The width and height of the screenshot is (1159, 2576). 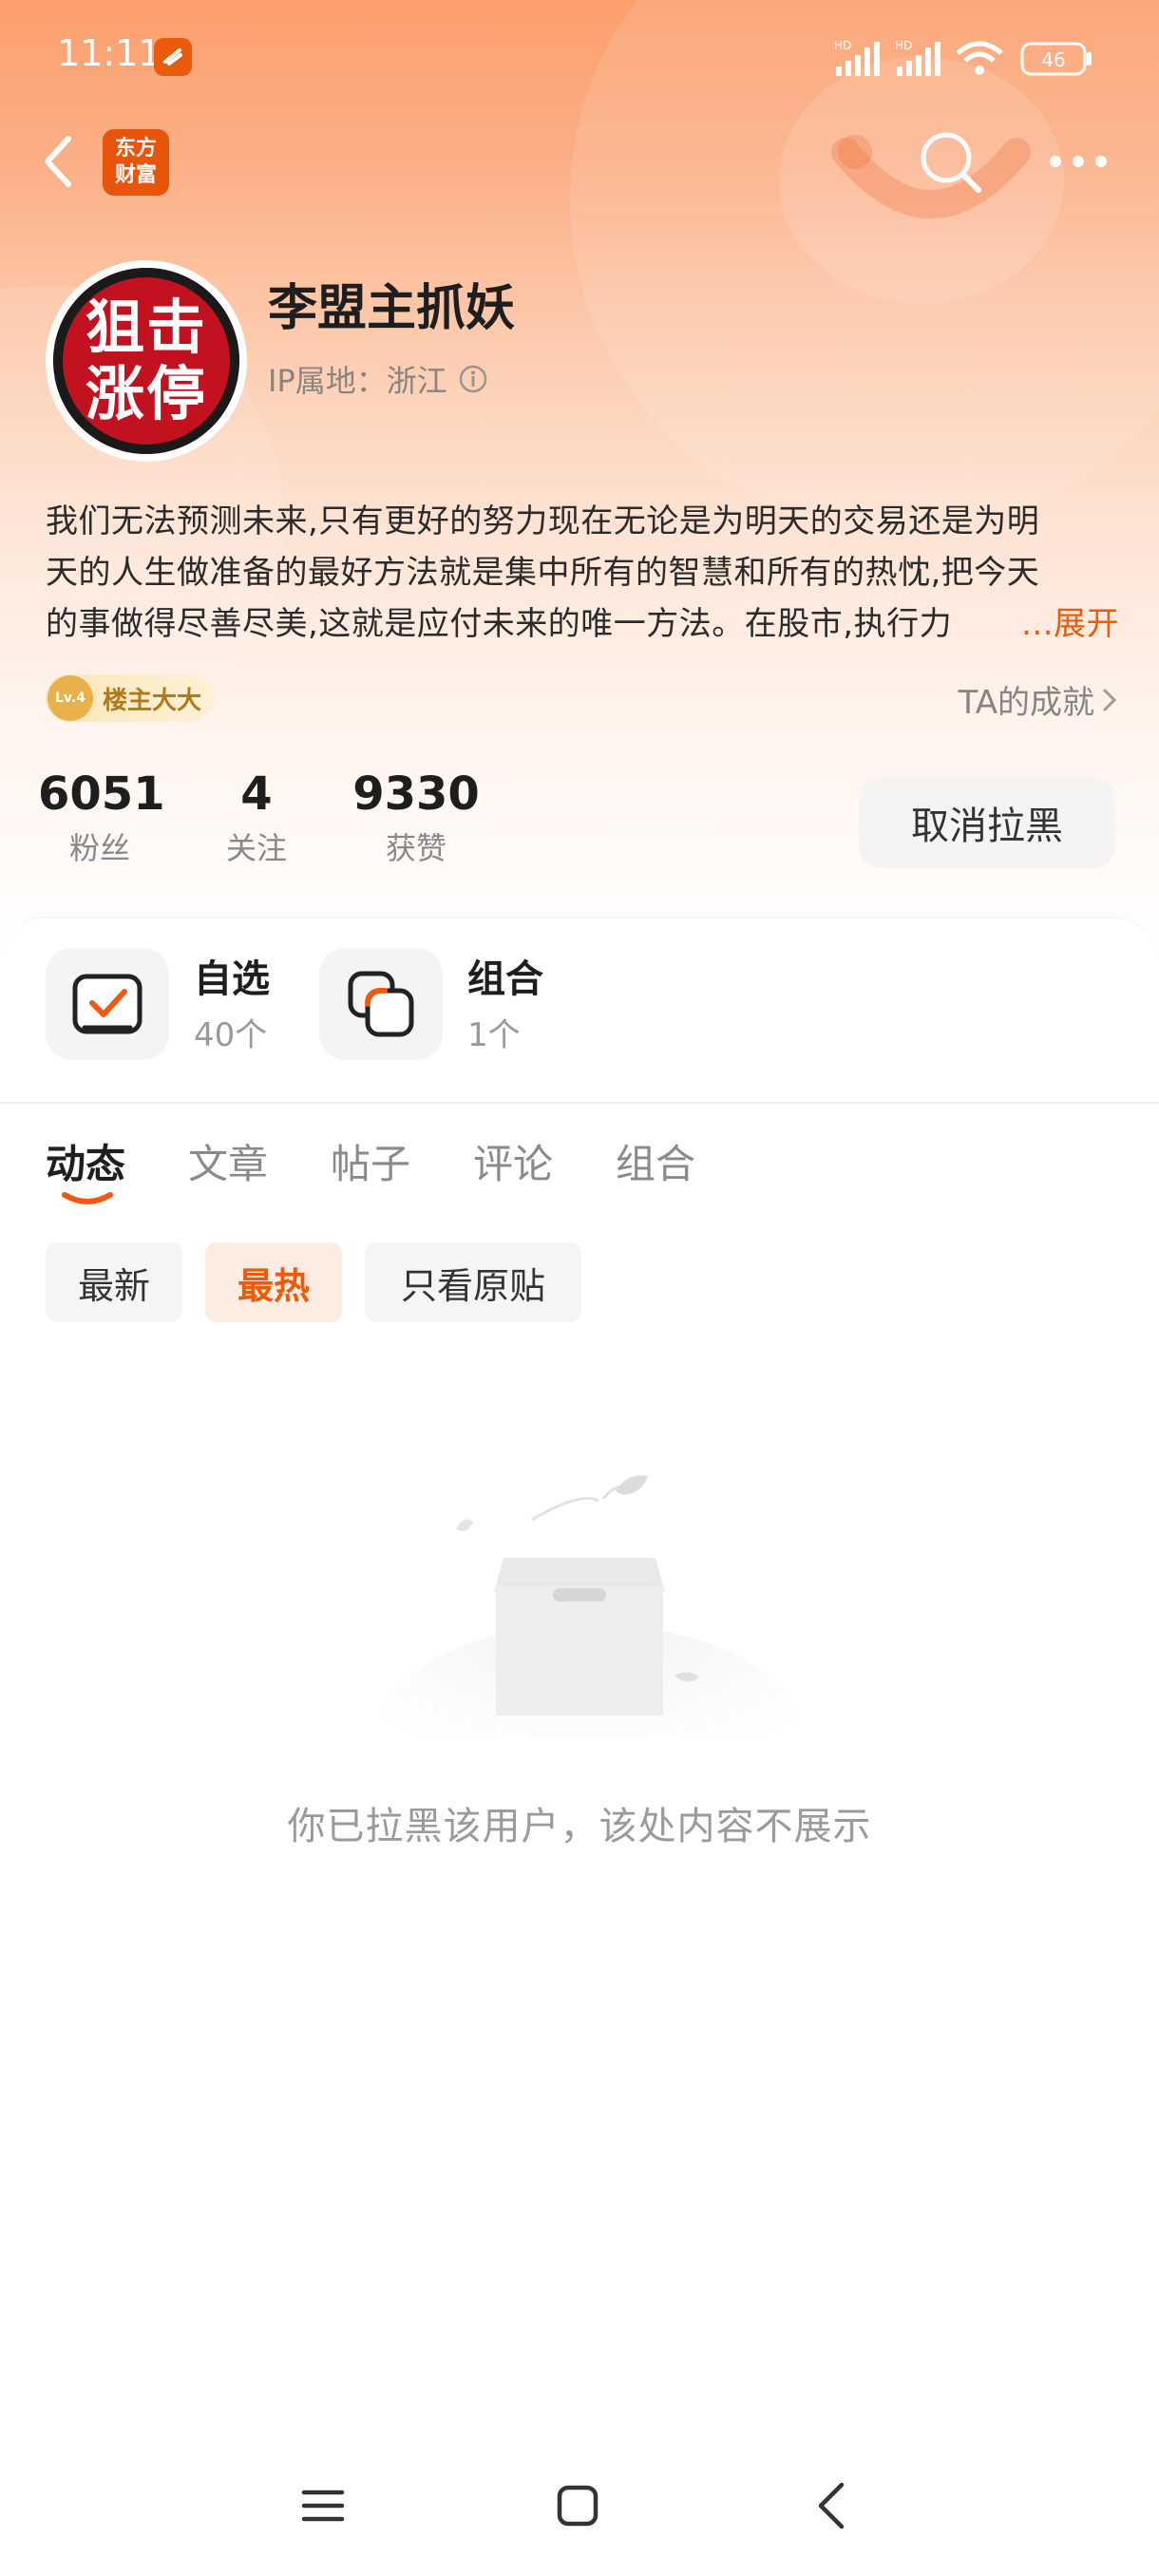 I want to click on avatar: 狙击 涨停, so click(x=146, y=361).